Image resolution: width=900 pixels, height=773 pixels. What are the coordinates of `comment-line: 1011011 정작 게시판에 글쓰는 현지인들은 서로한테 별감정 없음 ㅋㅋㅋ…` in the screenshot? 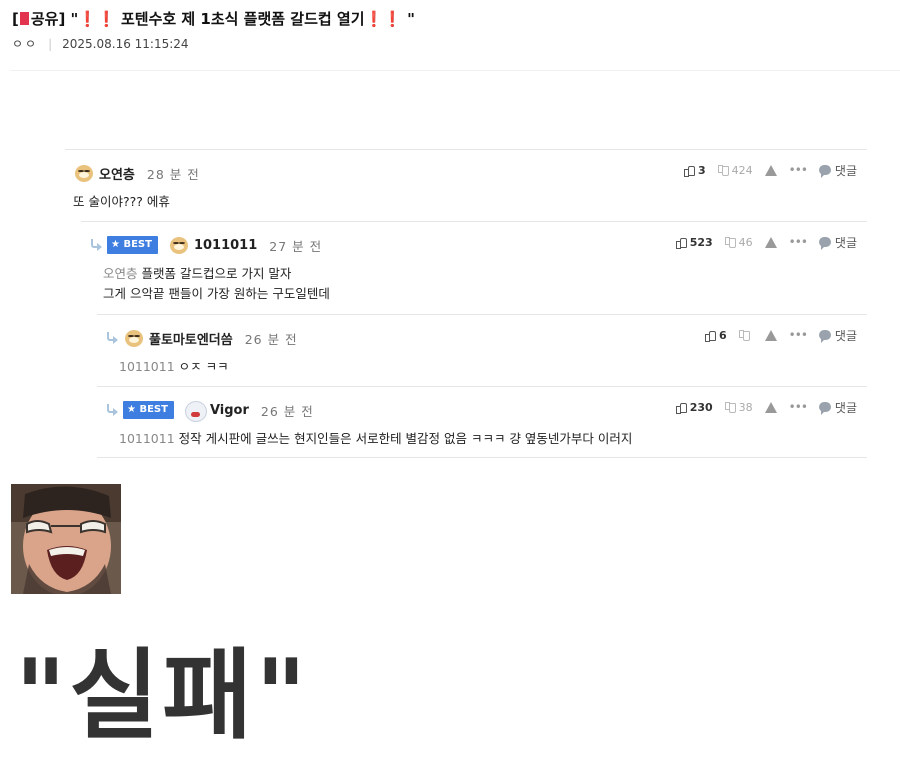 It's located at (375, 439).